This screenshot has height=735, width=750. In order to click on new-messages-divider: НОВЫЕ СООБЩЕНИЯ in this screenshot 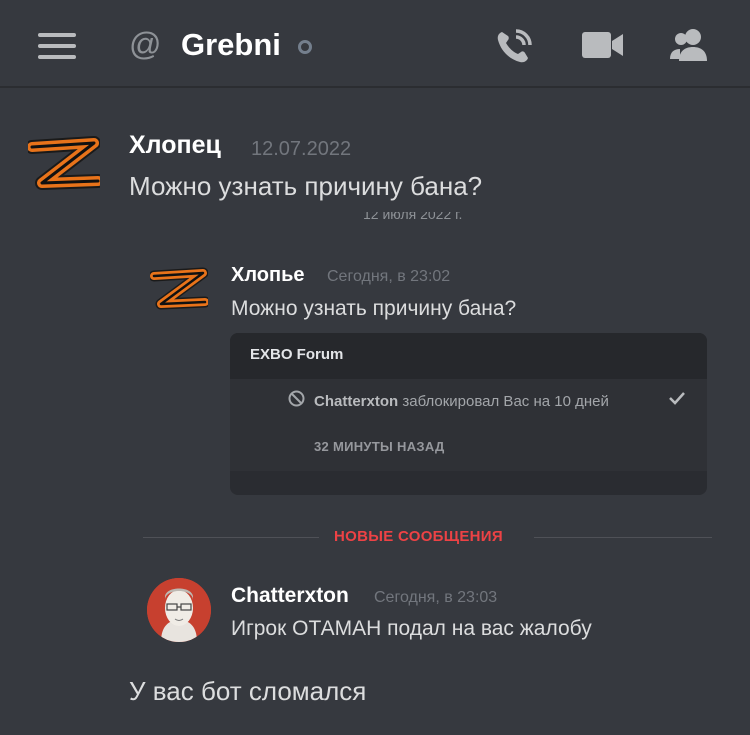, I will do `click(418, 536)`.